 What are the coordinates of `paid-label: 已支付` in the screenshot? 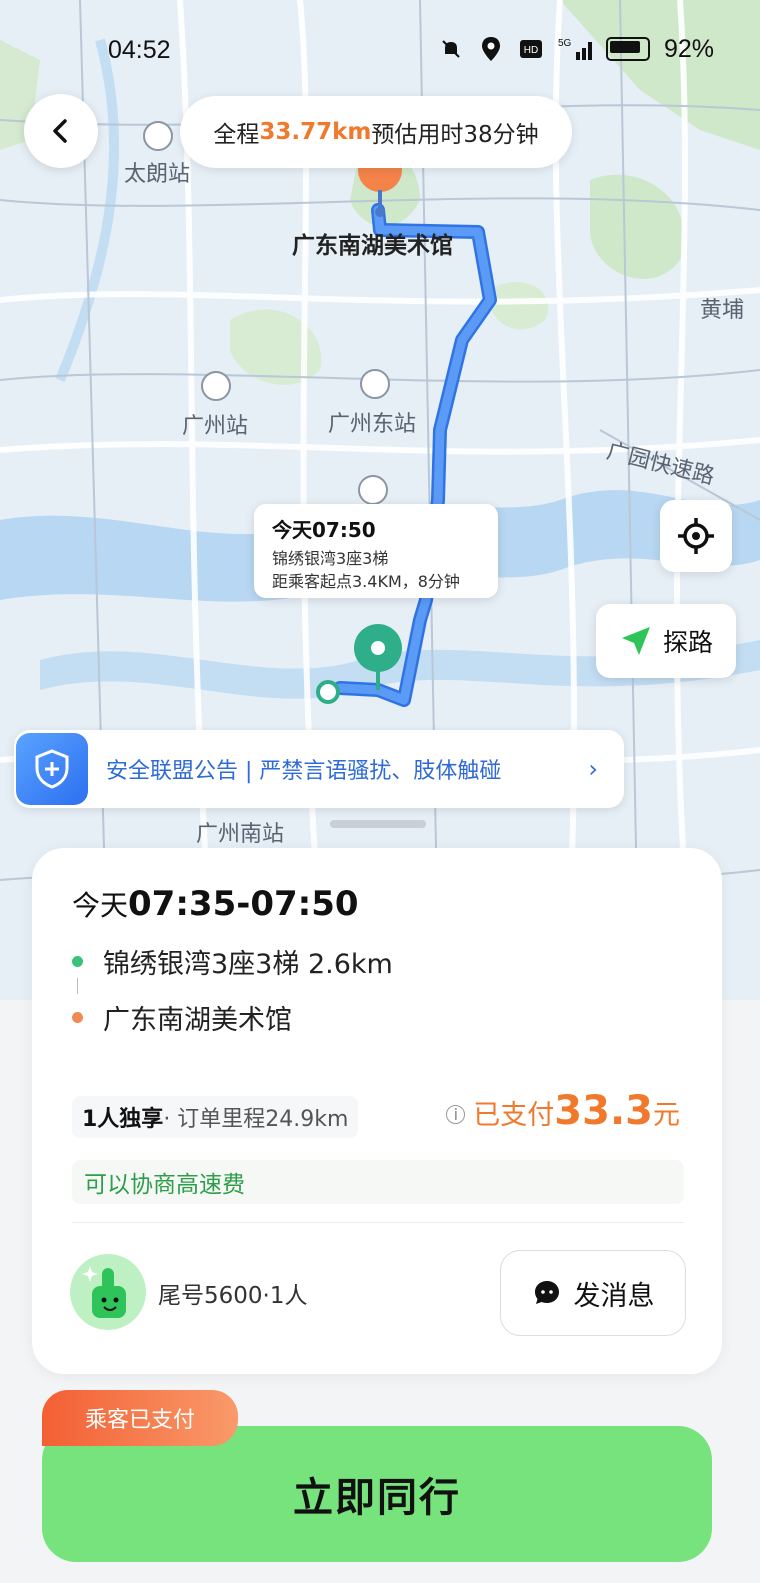 It's located at (514, 1115).